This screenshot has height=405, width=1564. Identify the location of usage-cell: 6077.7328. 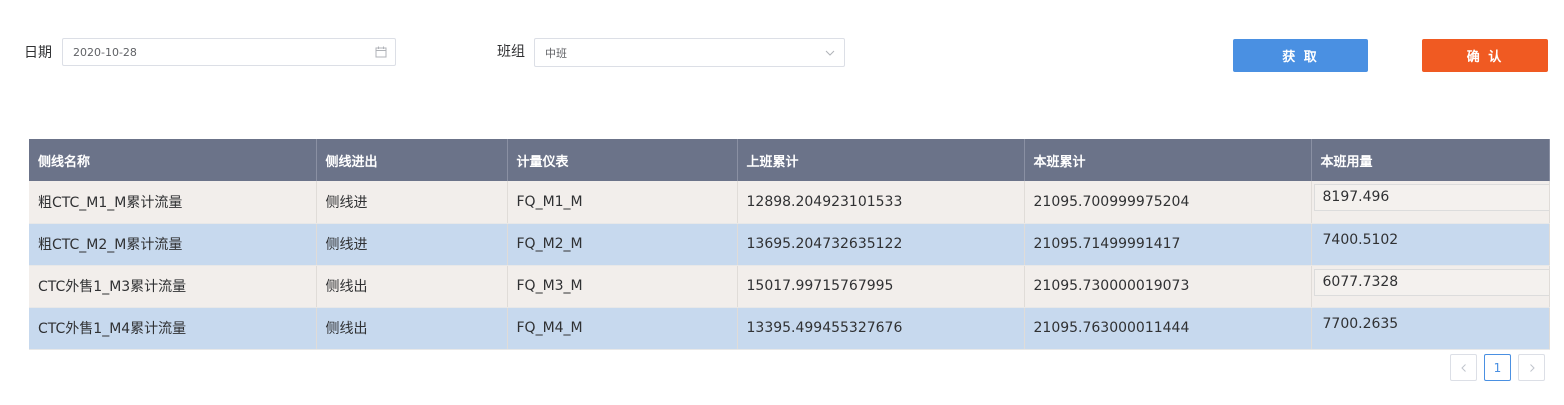
(1430, 286).